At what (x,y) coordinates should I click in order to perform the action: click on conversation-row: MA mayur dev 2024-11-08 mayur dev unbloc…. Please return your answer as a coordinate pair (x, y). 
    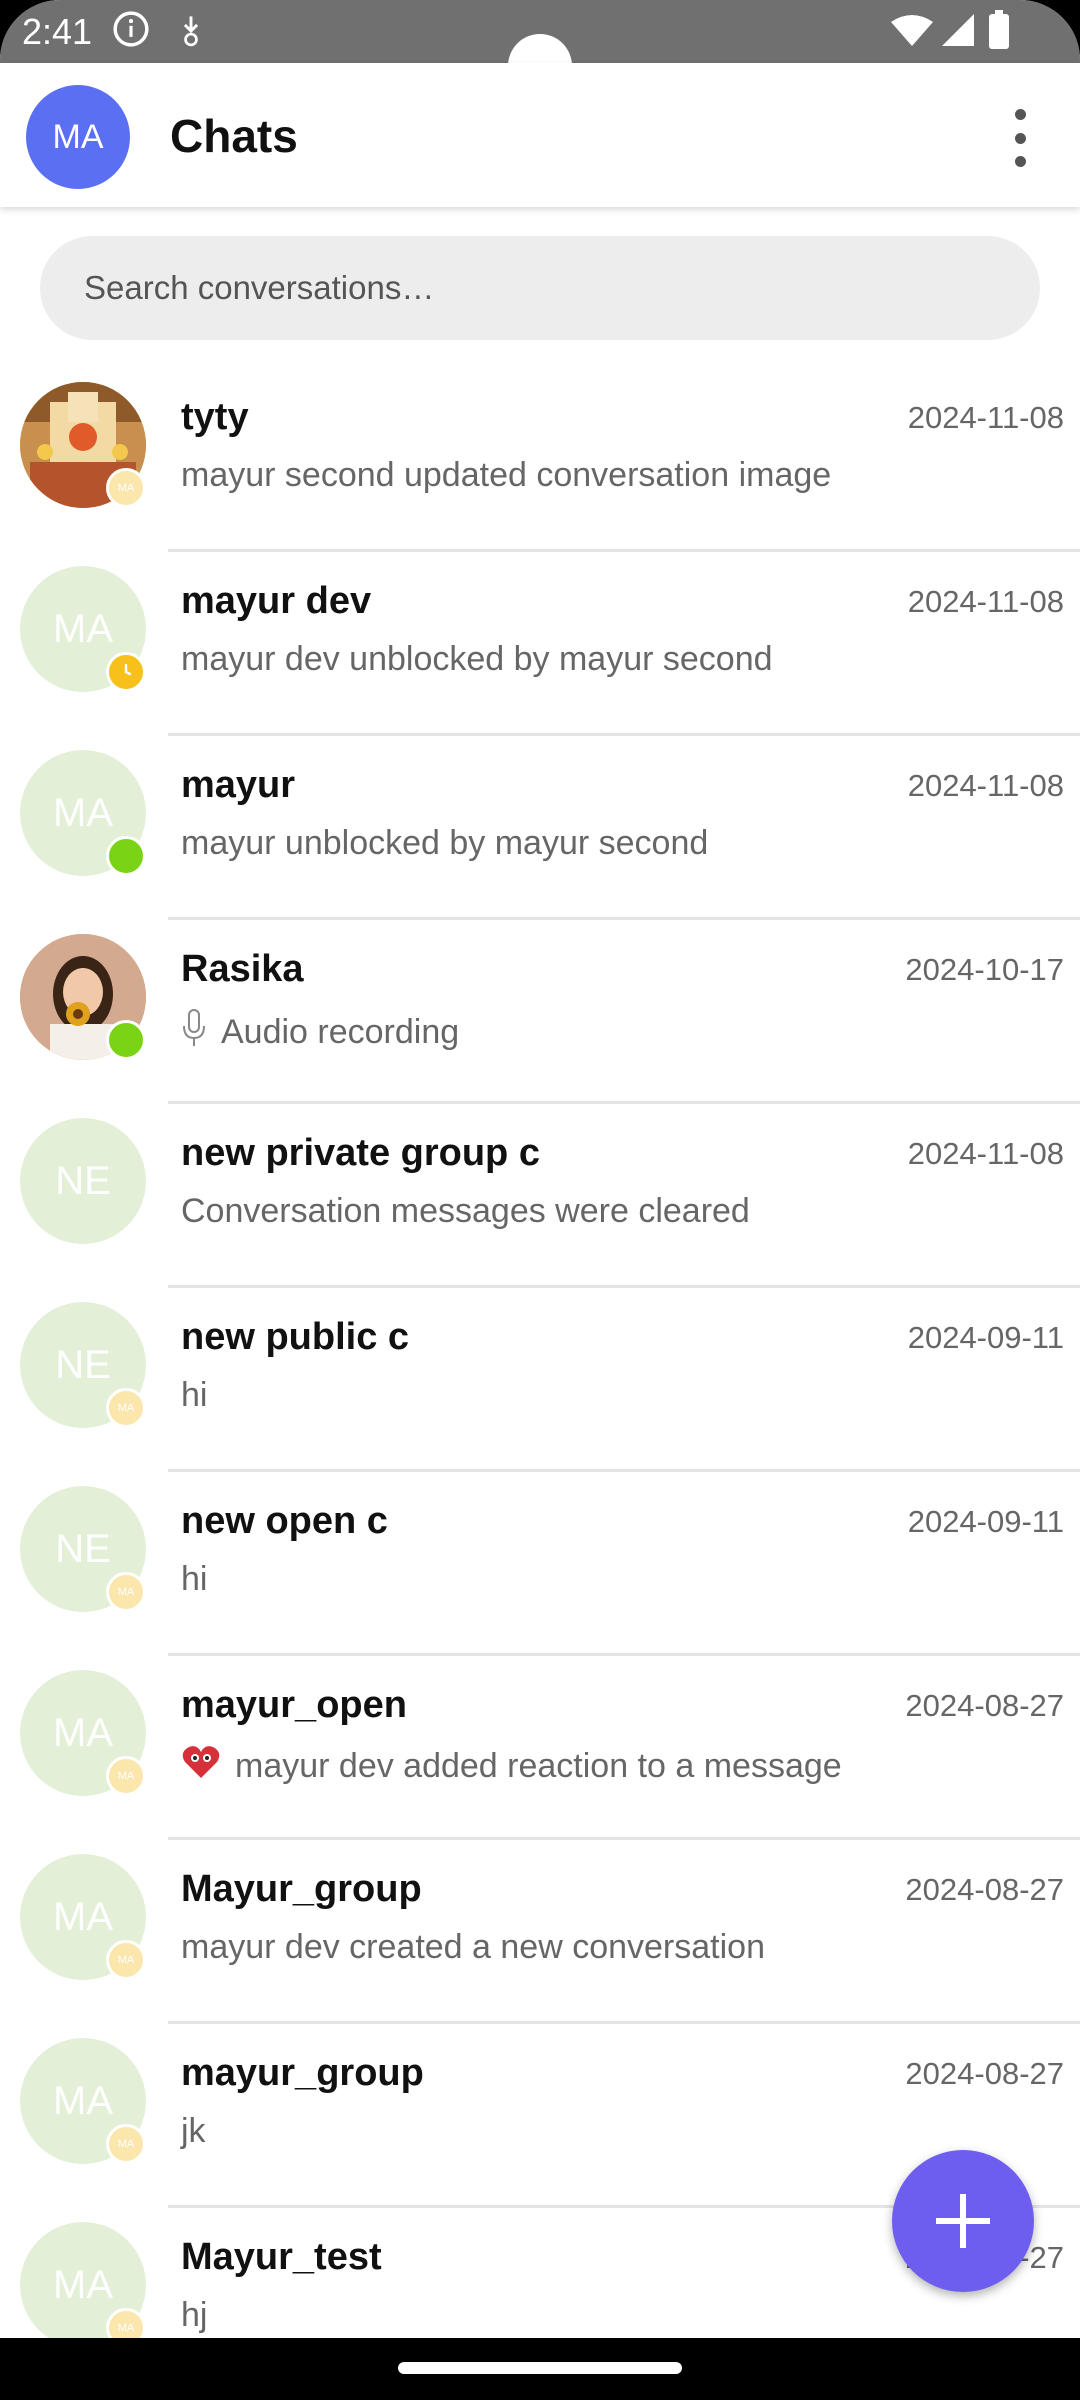
    Looking at the image, I should click on (540, 644).